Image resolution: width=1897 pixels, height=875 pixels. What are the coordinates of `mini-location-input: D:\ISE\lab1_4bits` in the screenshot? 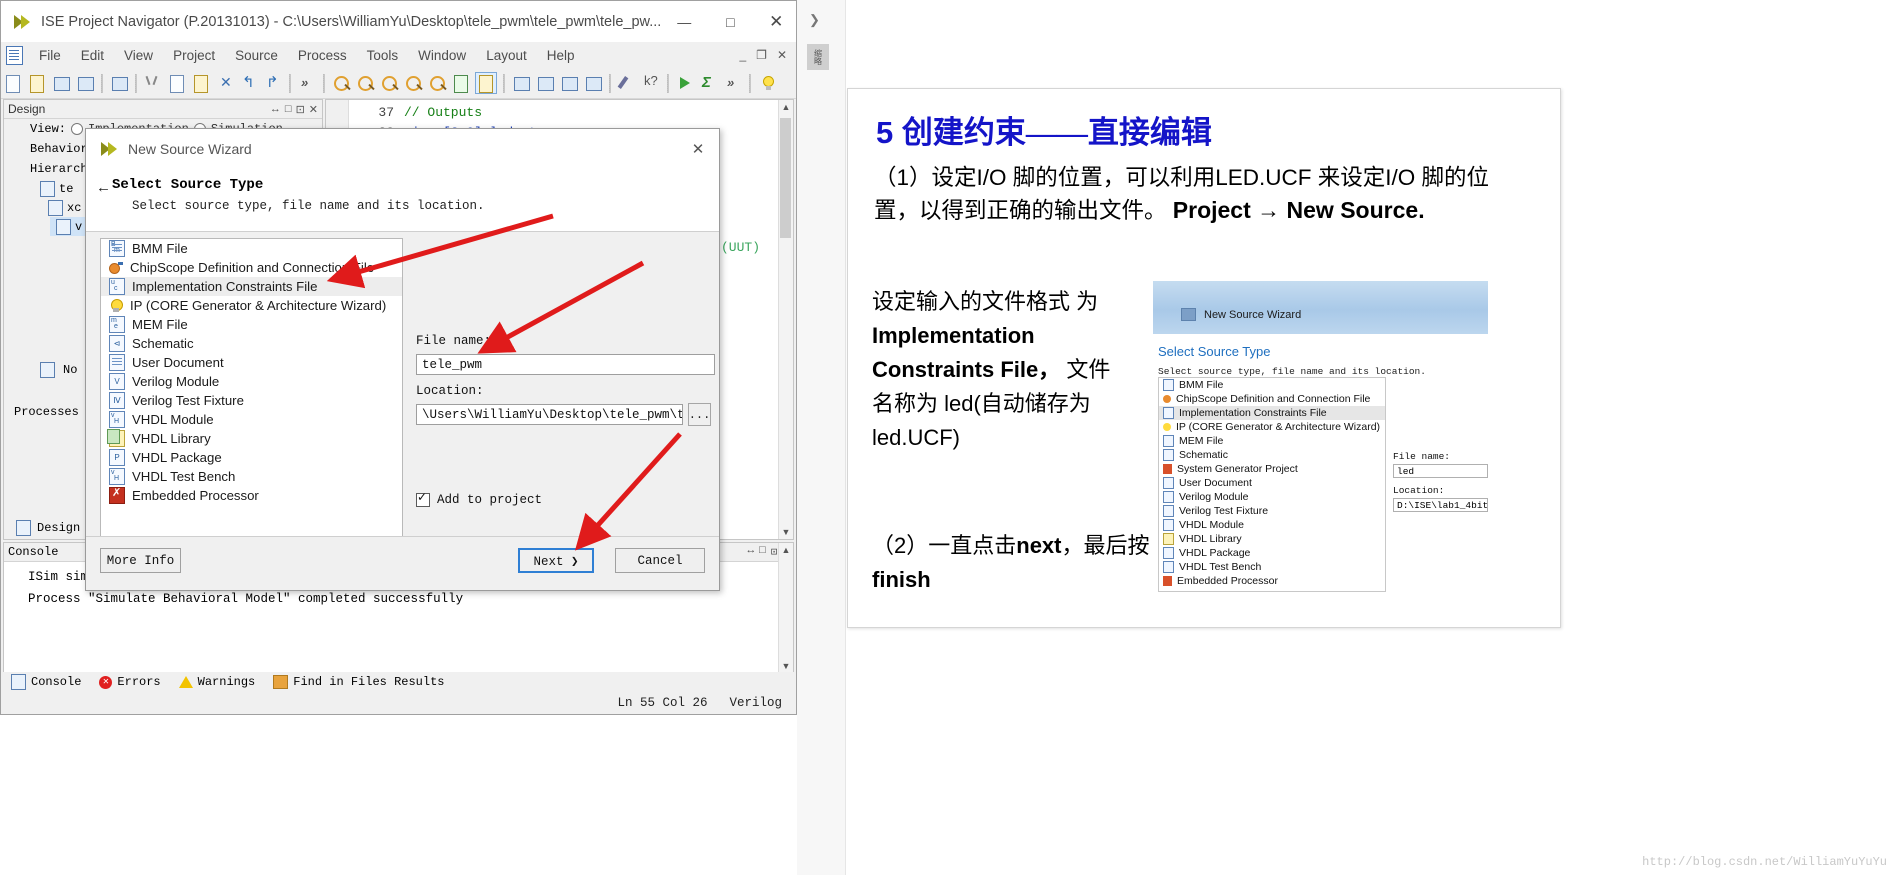 It's located at (1440, 505).